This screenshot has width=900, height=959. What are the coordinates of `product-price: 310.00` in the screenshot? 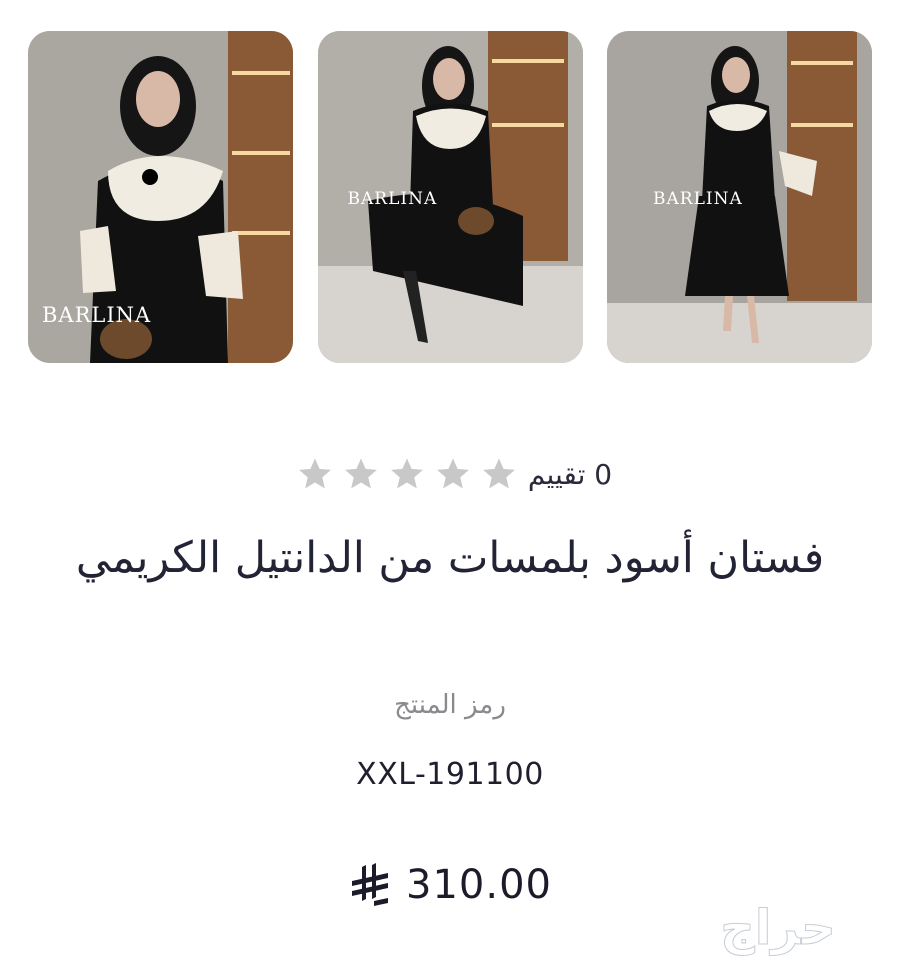 It's located at (450, 885).